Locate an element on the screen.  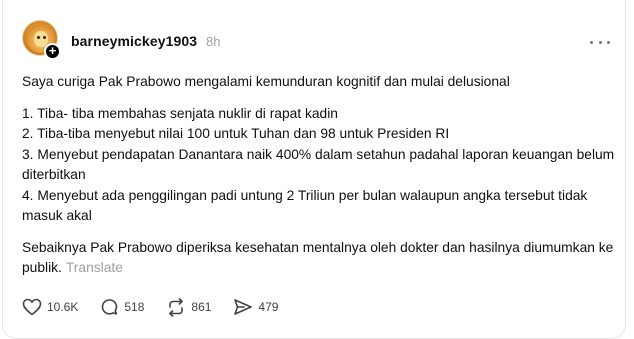
like-button: 10.6K is located at coordinates (50, 307).